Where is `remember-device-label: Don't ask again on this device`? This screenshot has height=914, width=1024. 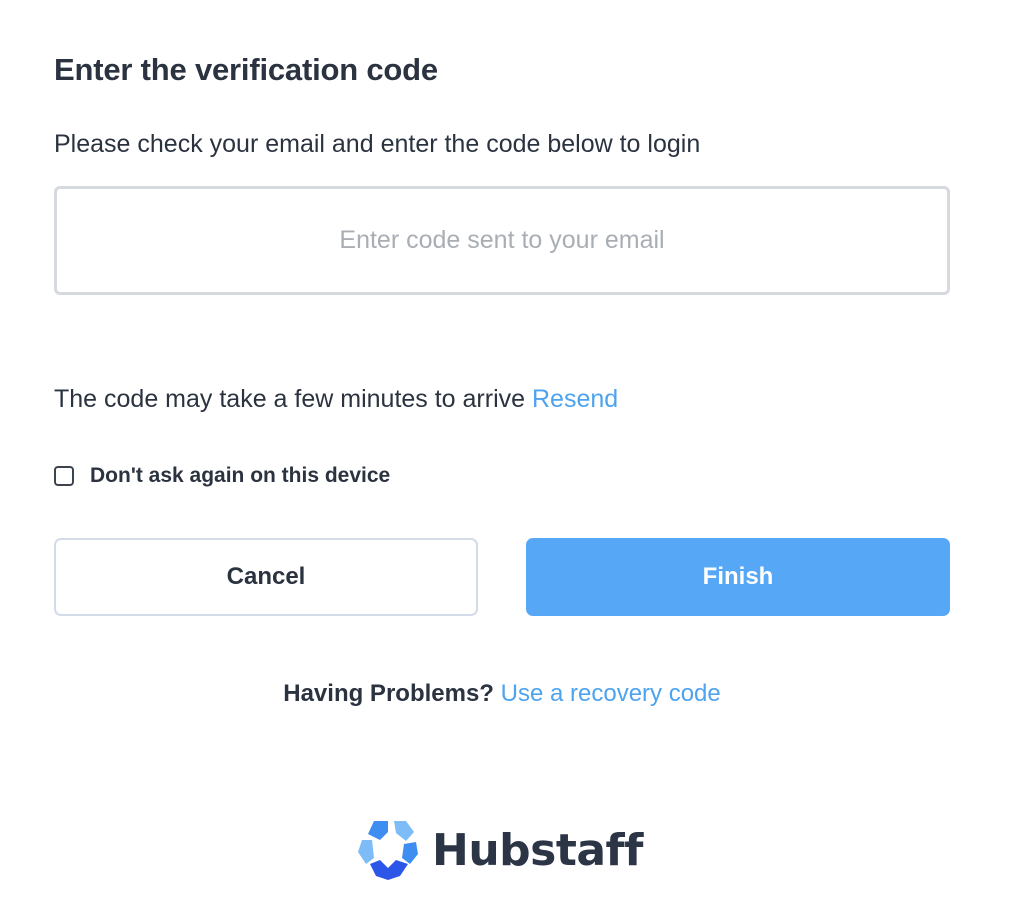
remember-device-label: Don't ask again on this device is located at coordinates (240, 475).